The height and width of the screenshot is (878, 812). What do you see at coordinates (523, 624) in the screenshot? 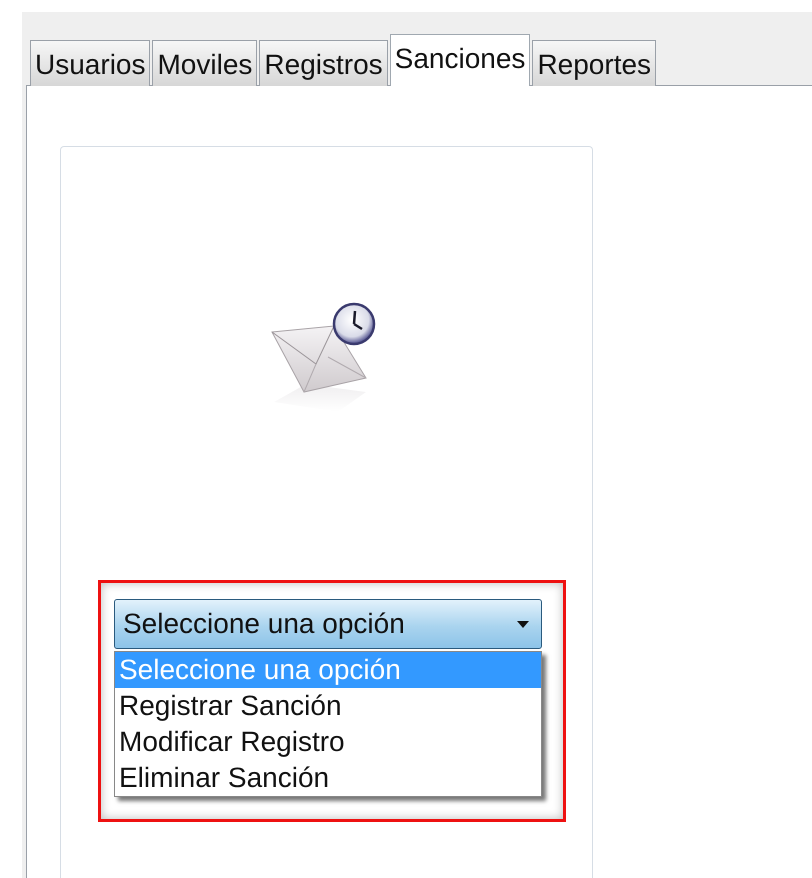
I see `caret-icon` at bounding box center [523, 624].